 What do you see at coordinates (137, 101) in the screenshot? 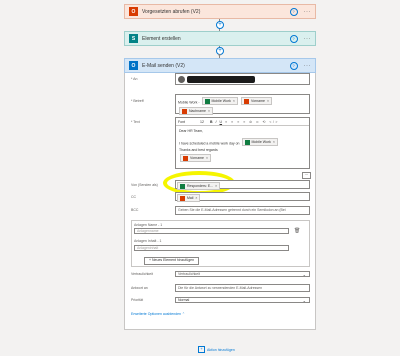
I see `subject-label: * Betreff` at bounding box center [137, 101].